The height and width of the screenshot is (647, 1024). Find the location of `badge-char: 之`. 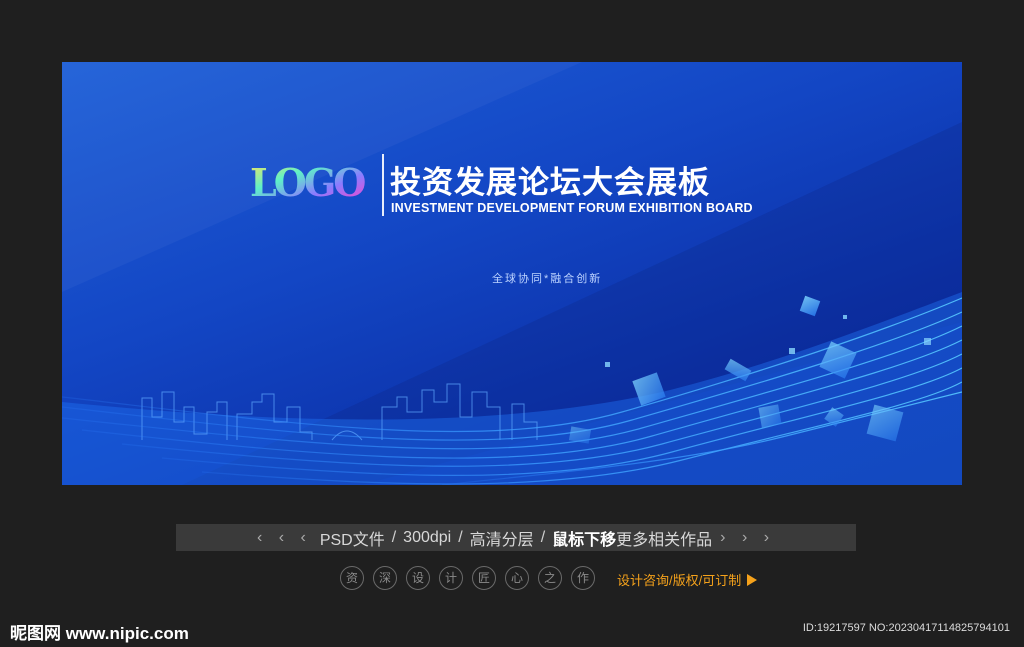

badge-char: 之 is located at coordinates (550, 578).